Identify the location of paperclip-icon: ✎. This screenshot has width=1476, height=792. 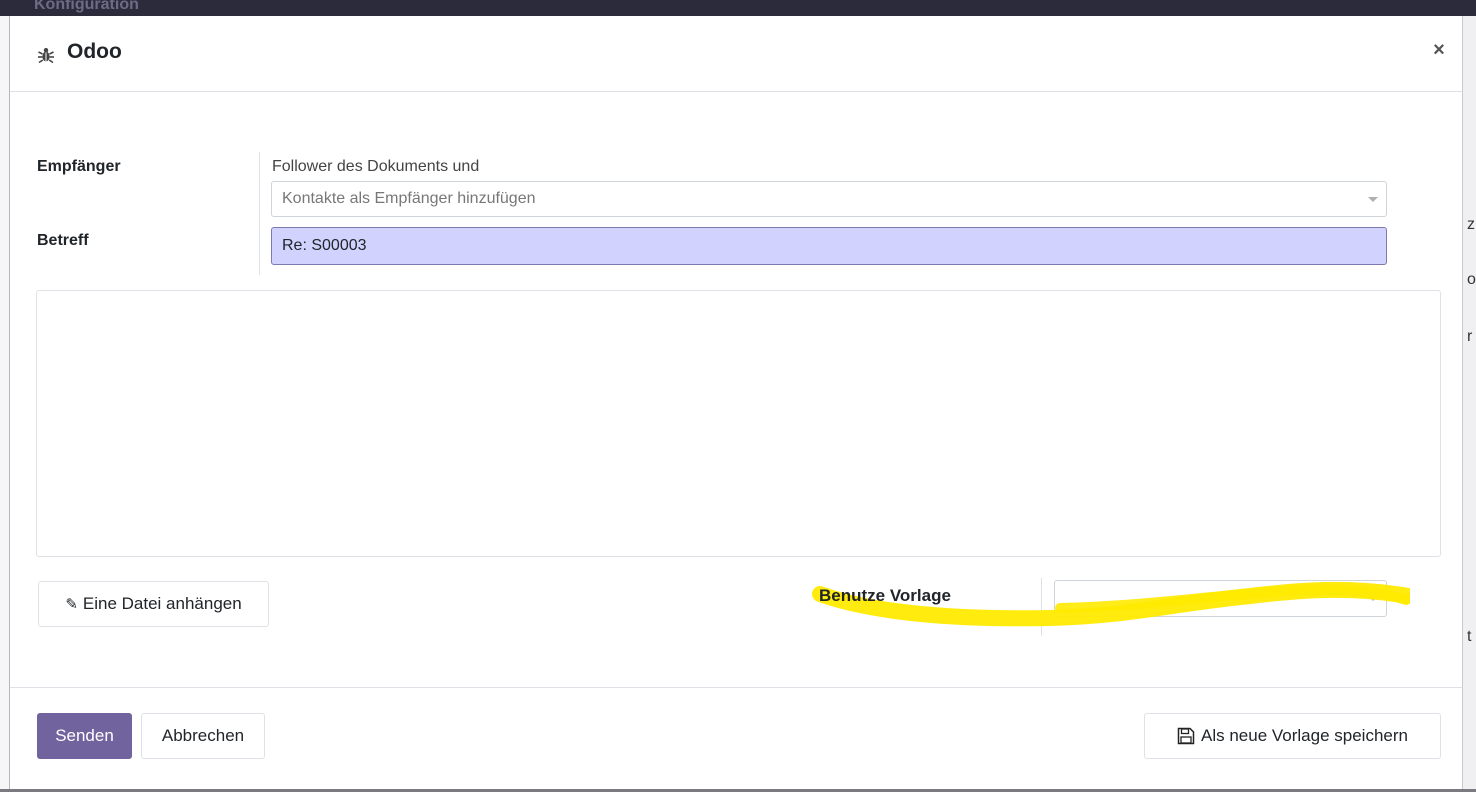
(71, 604).